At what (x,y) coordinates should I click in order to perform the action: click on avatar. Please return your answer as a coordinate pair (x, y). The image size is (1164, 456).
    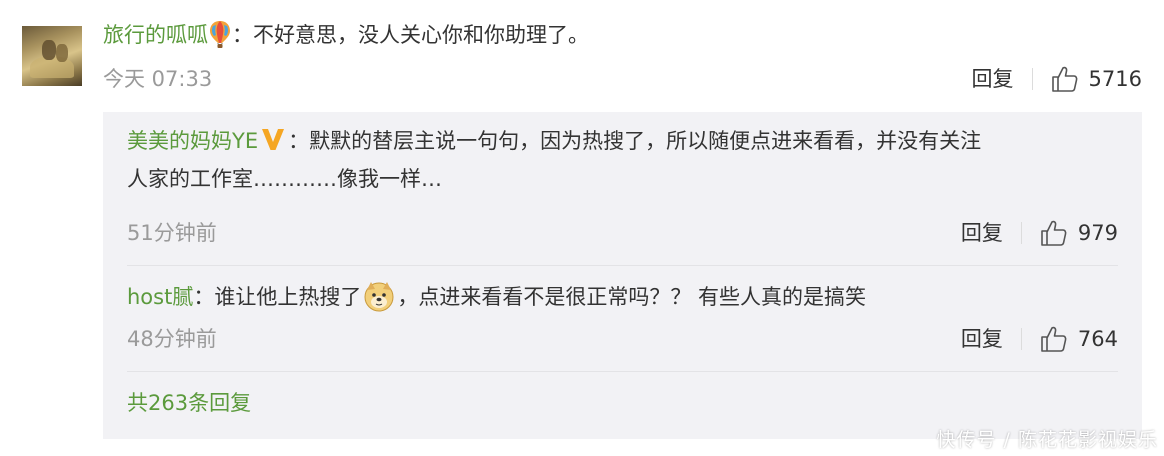
    Looking at the image, I should click on (52, 56).